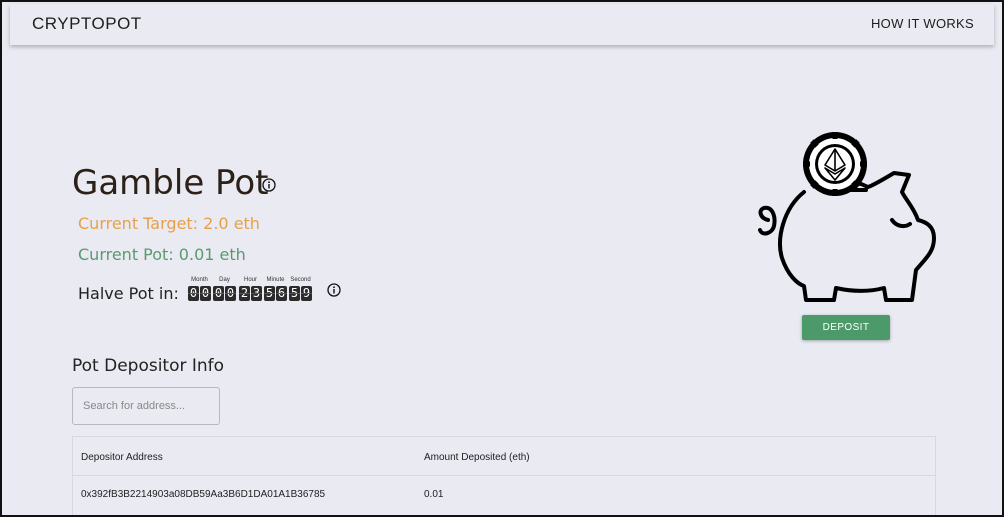  Describe the element at coordinates (224, 280) in the screenshot. I see `timer-day-label: Day` at that location.